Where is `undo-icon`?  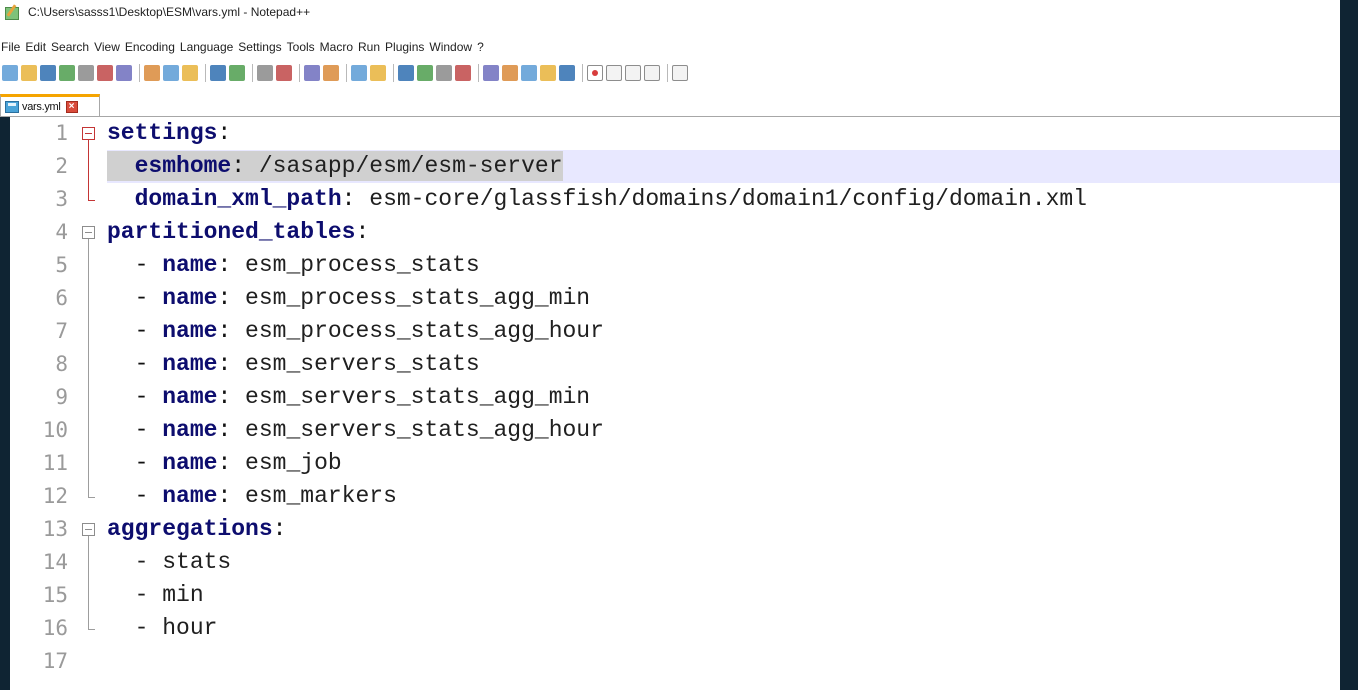 undo-icon is located at coordinates (218, 73).